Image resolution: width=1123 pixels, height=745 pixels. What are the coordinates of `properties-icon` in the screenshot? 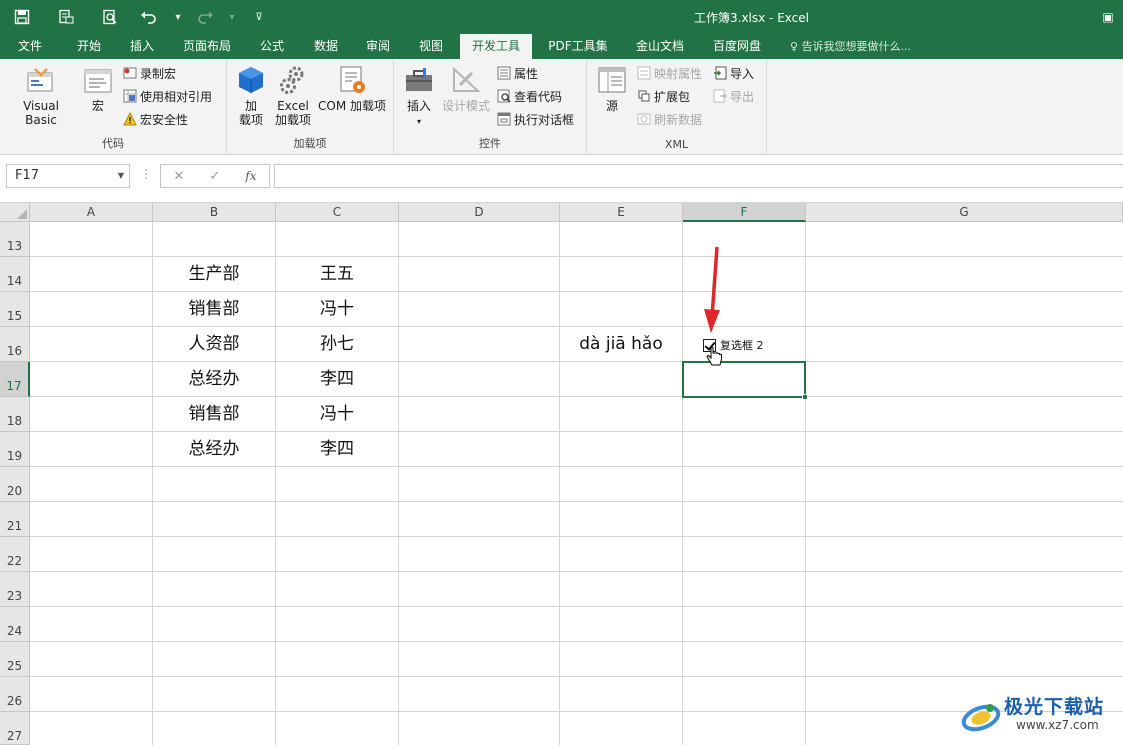 It's located at (504, 73).